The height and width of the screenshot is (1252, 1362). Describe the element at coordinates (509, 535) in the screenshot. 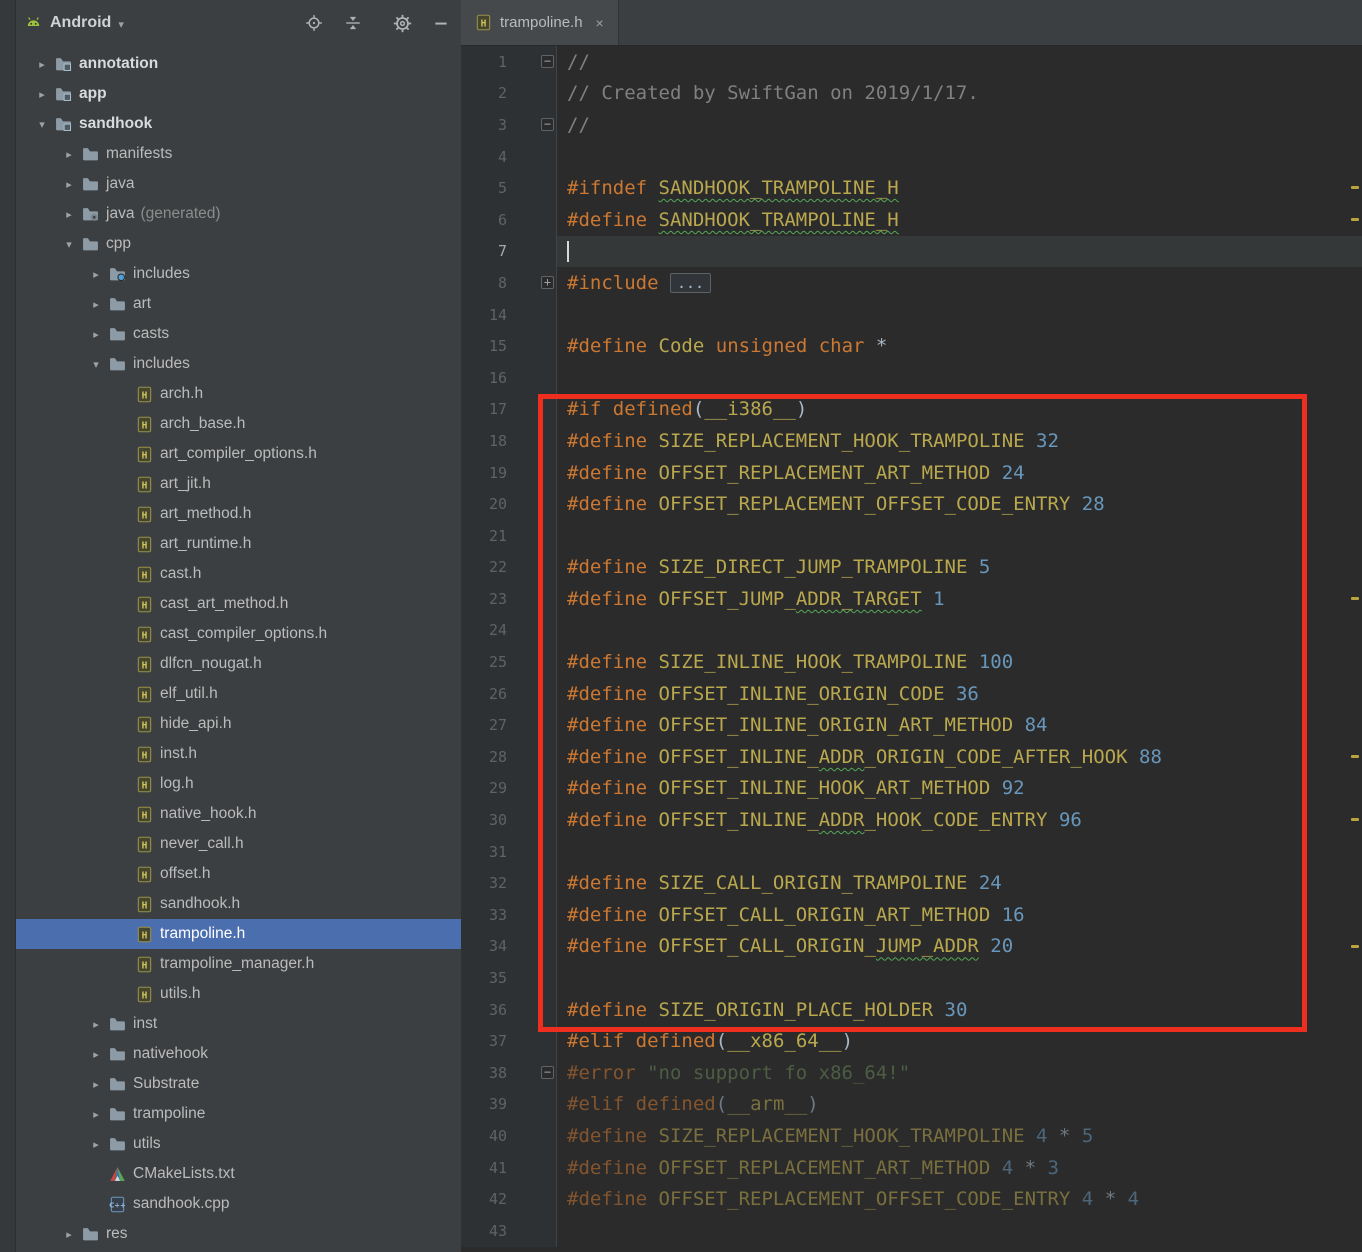

I see `gutter: 21` at that location.